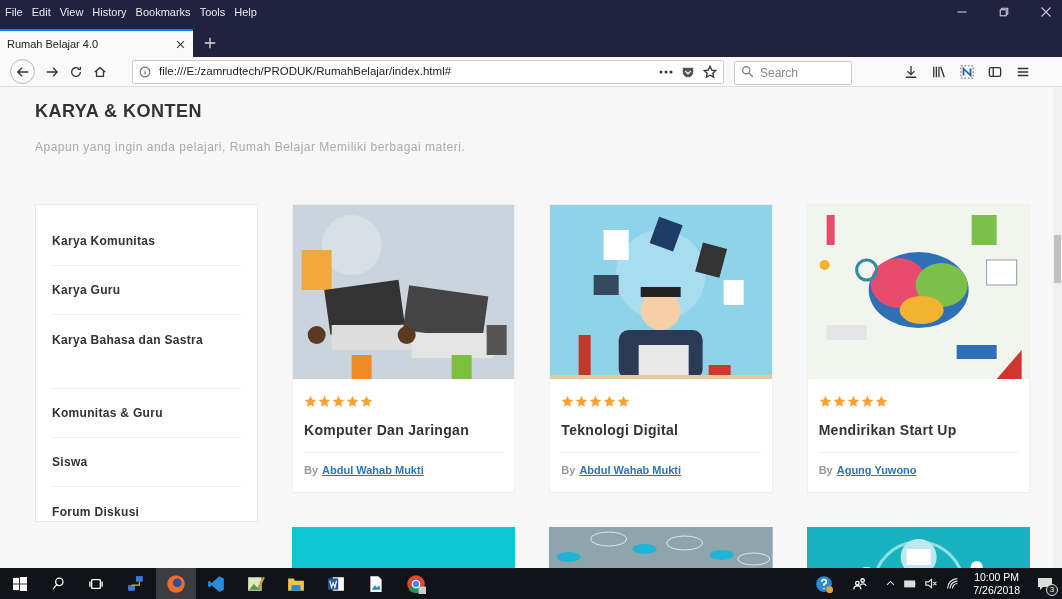 The height and width of the screenshot is (599, 1062). I want to click on clock-date: 7/26/2018, so click(996, 590).